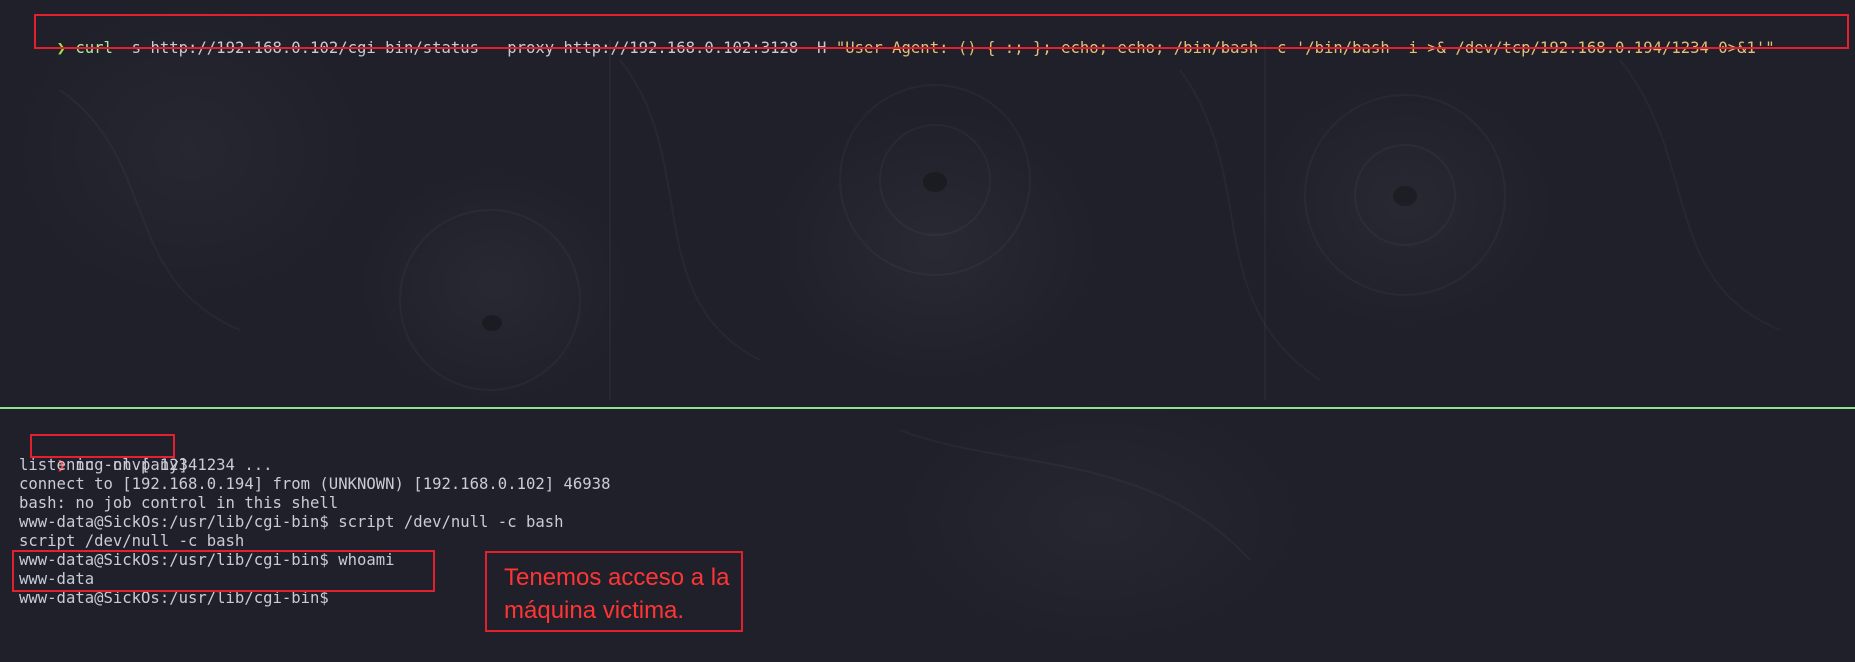  I want to click on annotation-line-1: Tenemos acceso a la, so click(617, 577).